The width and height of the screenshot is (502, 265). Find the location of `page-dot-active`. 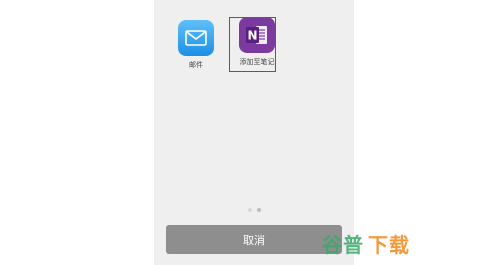

page-dot-active is located at coordinates (258, 210).